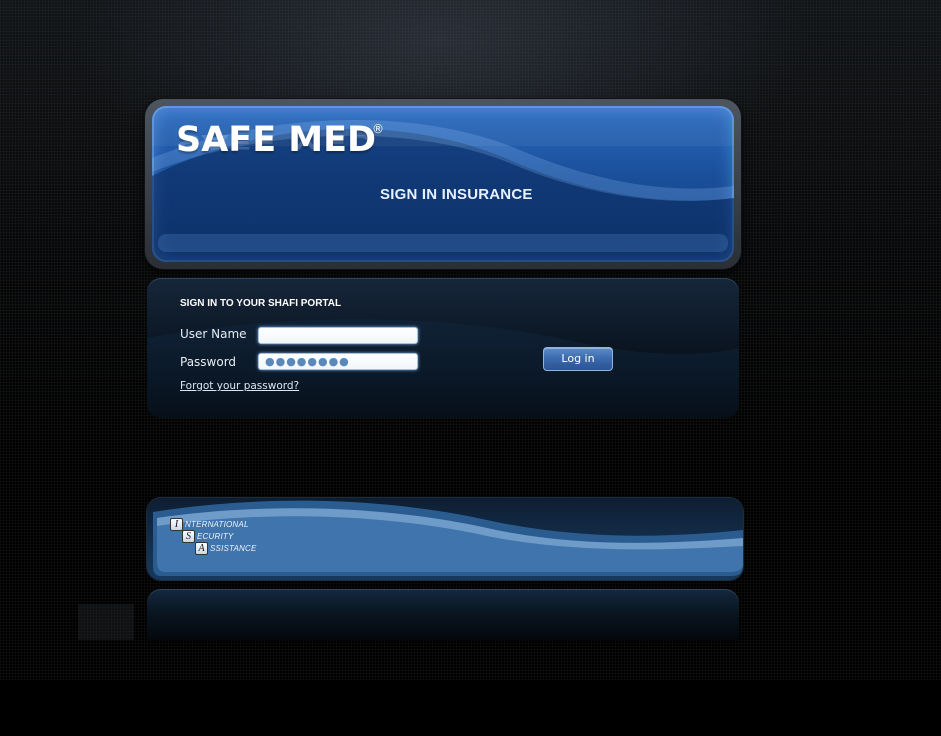 This screenshot has width=941, height=736. What do you see at coordinates (276, 141) in the screenshot?
I see `brand-logo-reflection: SAFE MED` at bounding box center [276, 141].